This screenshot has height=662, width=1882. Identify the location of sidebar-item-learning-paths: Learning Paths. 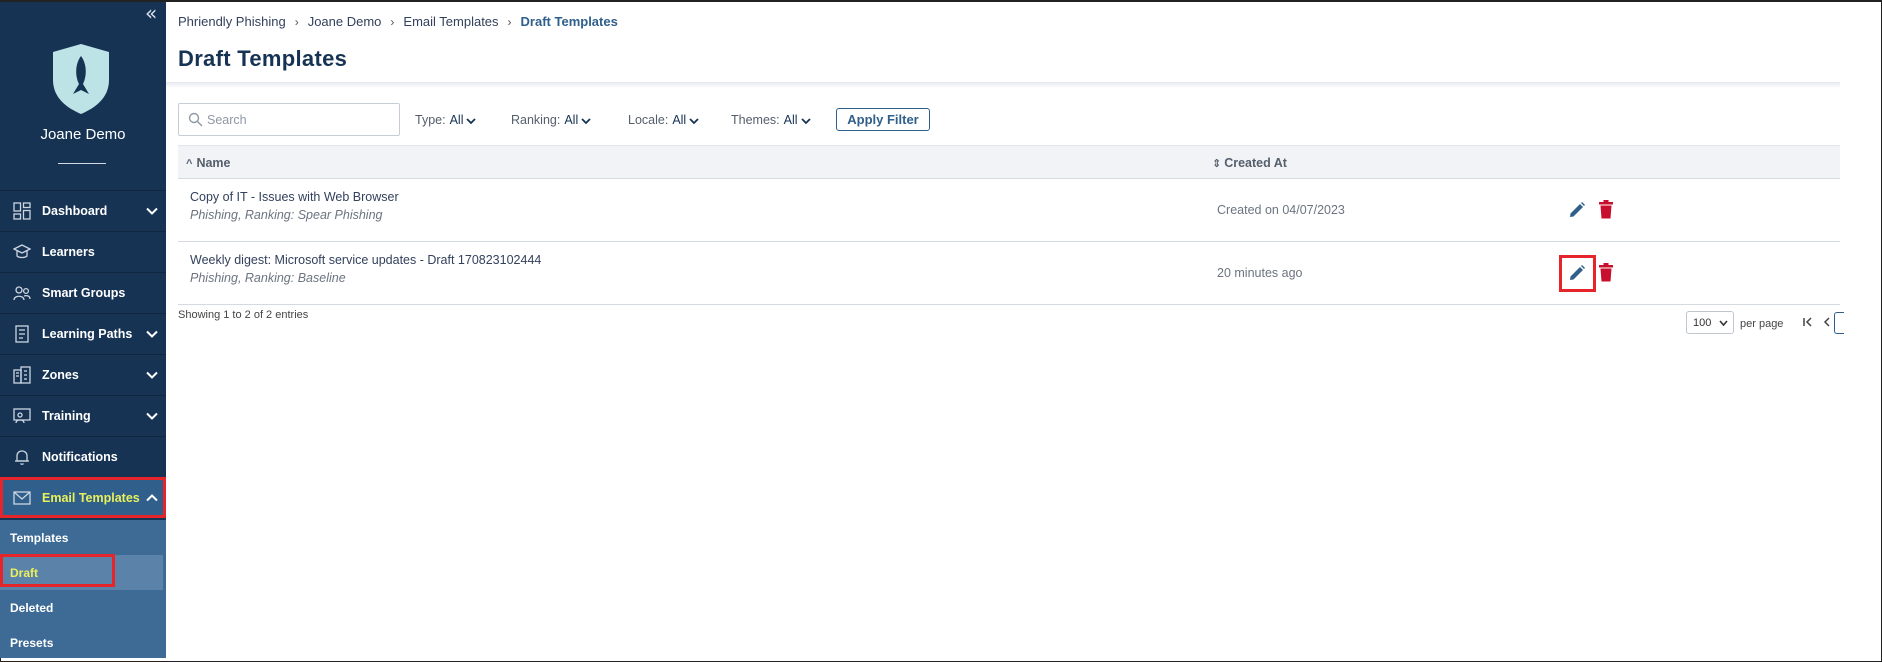
(83, 333).